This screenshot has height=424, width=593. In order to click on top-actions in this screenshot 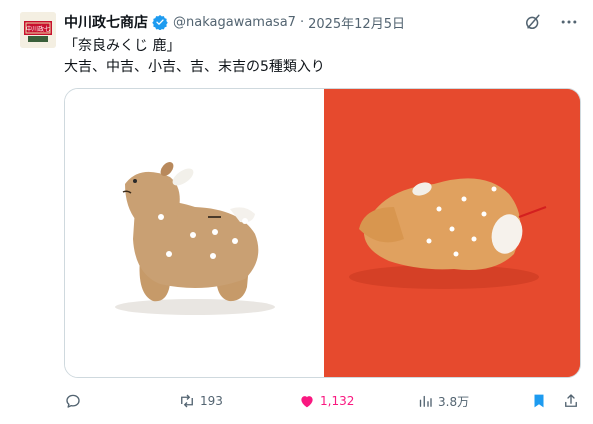, I will do `click(551, 22)`.